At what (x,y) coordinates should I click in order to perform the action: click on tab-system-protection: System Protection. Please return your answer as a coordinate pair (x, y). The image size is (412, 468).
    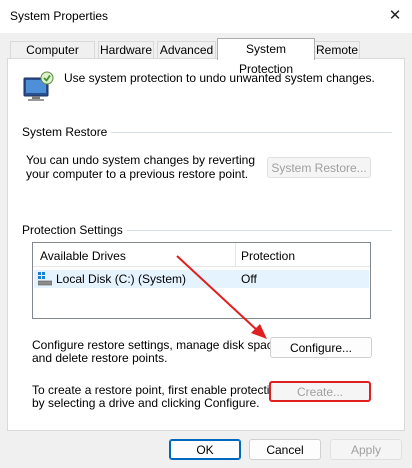
    Looking at the image, I should click on (266, 57).